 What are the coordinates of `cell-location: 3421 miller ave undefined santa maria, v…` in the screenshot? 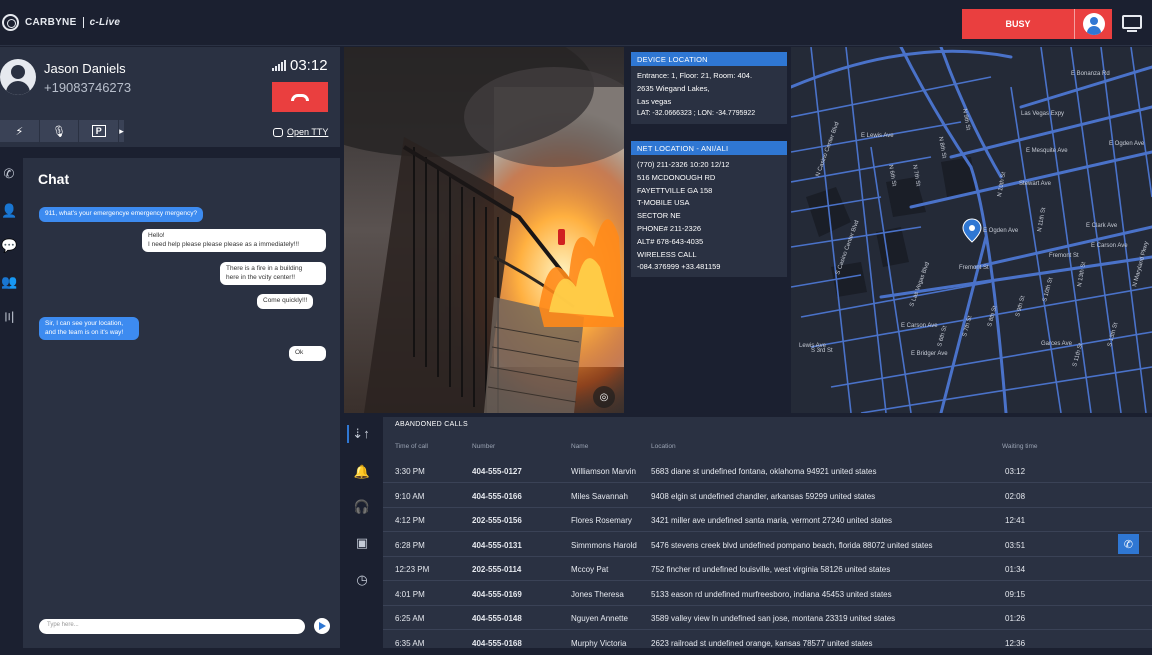 It's located at (772, 520).